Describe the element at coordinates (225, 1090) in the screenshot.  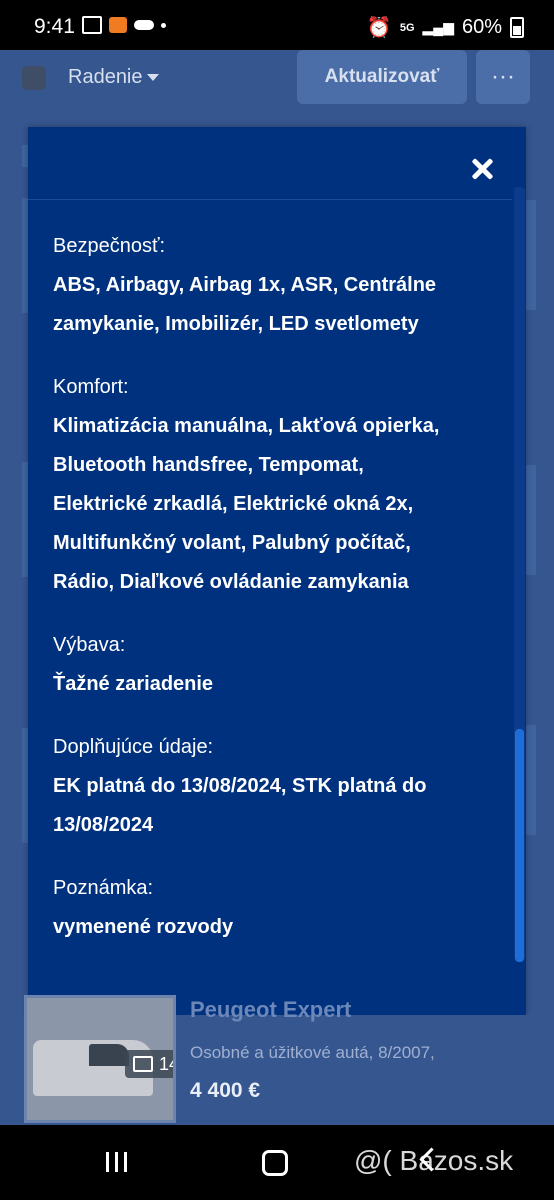
I see `listing-price: 4 400 €` at that location.